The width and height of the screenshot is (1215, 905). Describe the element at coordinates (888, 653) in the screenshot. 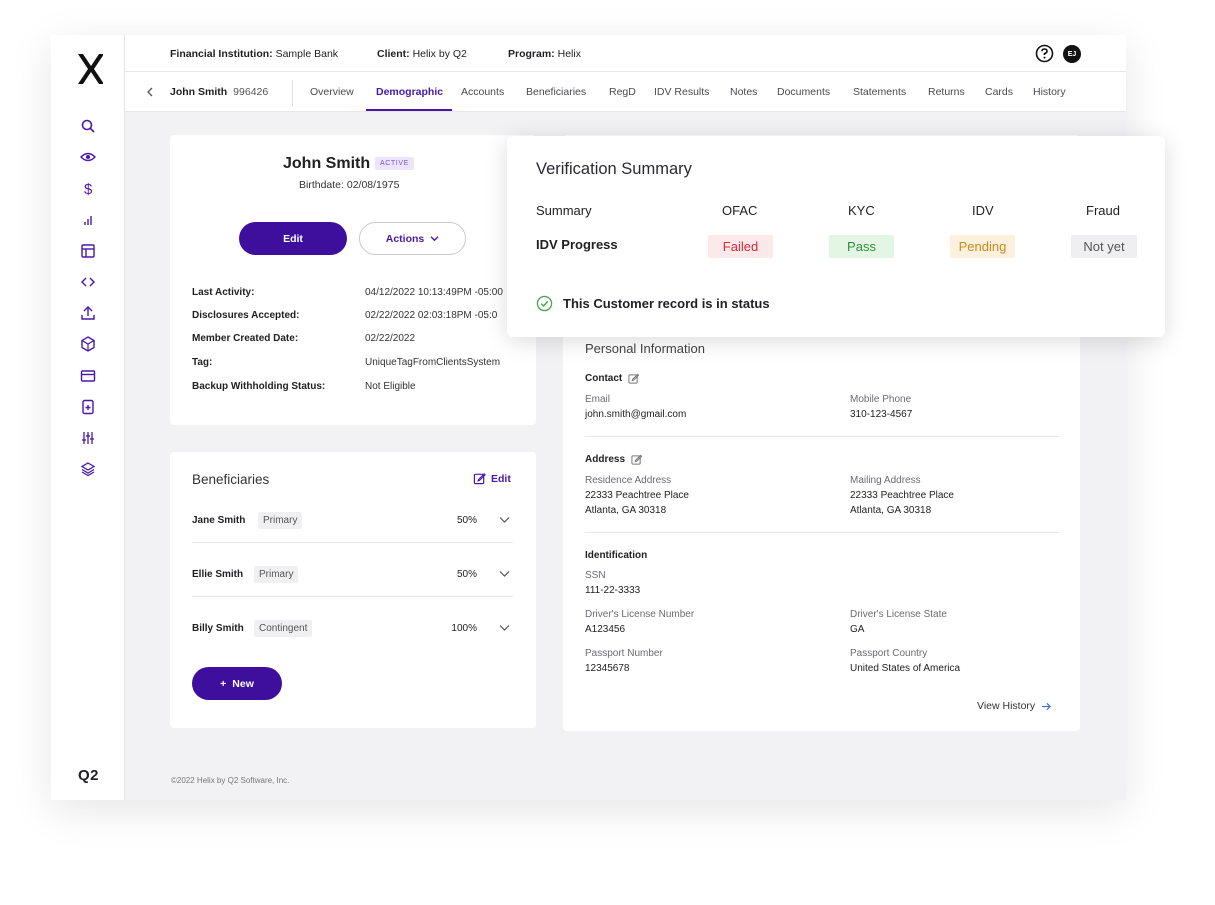

I see `passport-country-label: Passport Country` at that location.